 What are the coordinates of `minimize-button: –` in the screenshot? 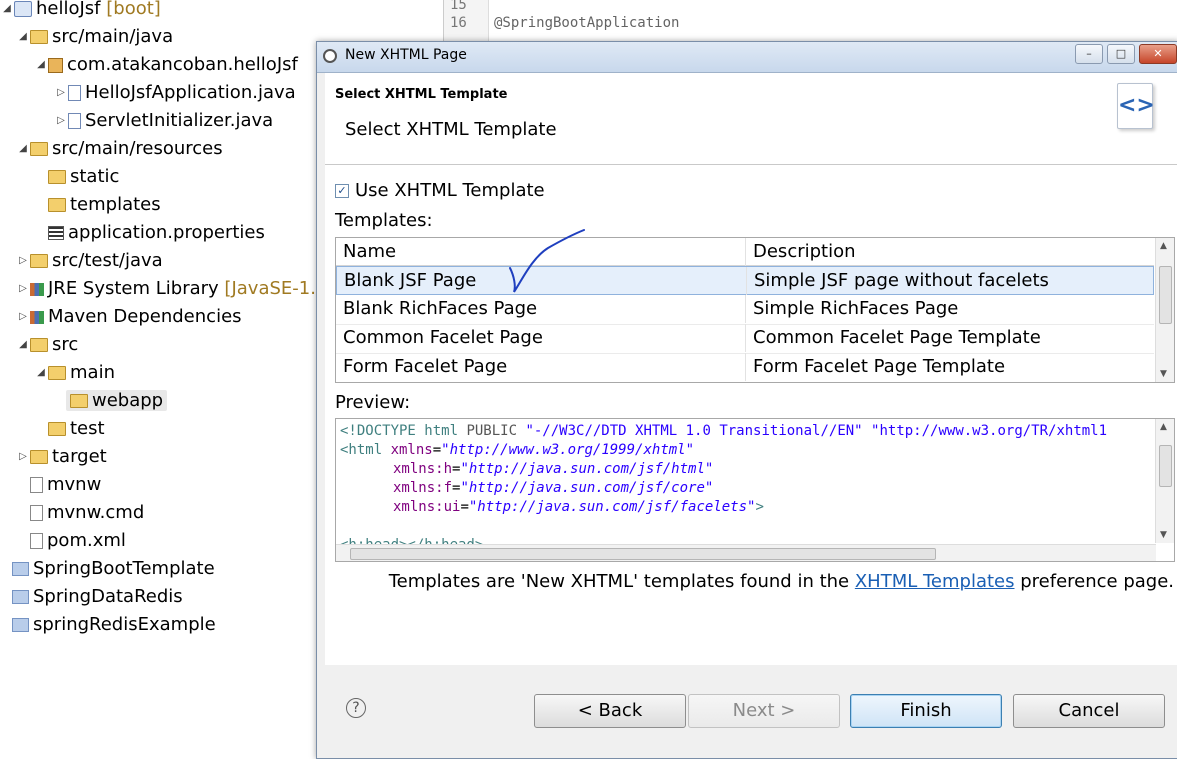 It's located at (1089, 54).